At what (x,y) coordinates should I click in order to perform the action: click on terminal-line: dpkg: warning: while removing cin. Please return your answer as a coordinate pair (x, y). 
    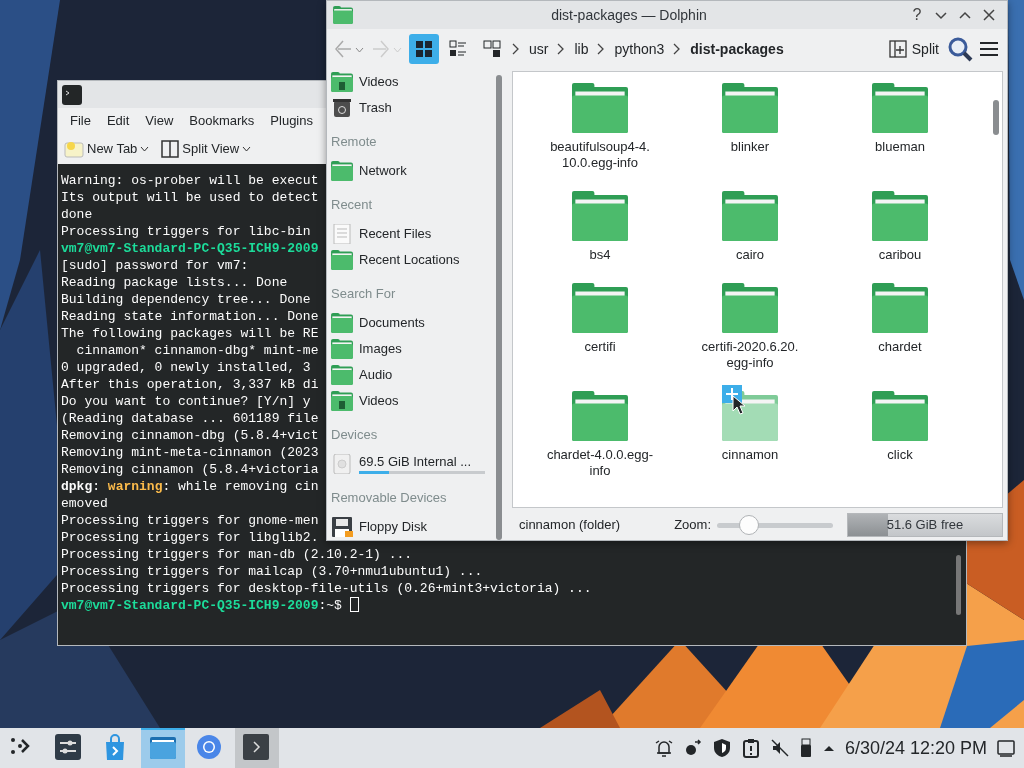
    Looking at the image, I should click on (190, 486).